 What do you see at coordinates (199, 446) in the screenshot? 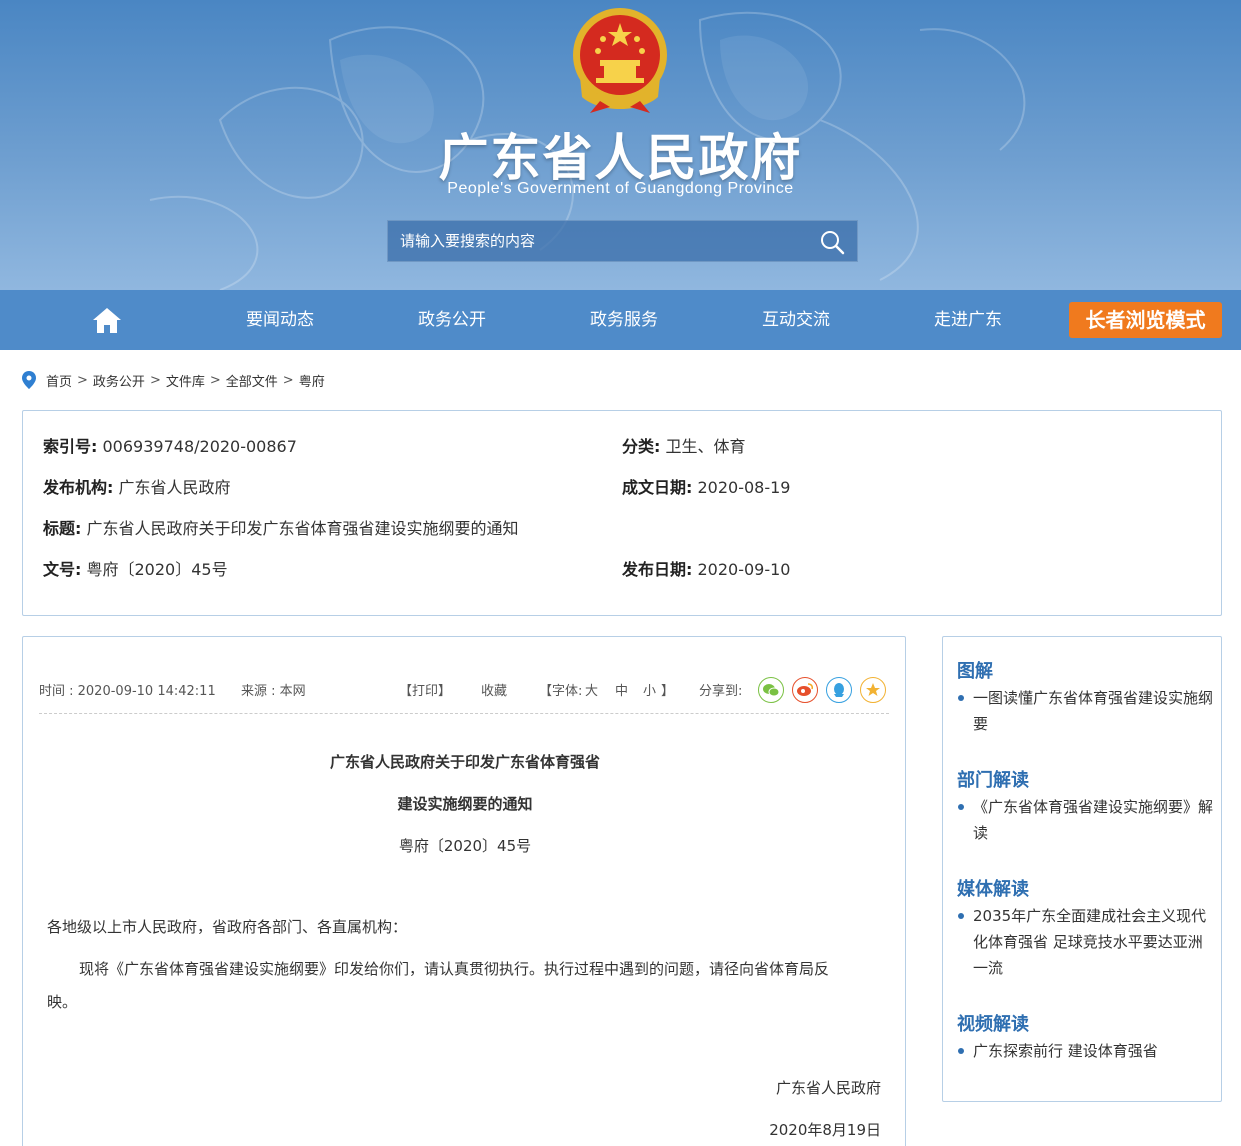
I see `index-number-value: 006939748/2020-00867` at bounding box center [199, 446].